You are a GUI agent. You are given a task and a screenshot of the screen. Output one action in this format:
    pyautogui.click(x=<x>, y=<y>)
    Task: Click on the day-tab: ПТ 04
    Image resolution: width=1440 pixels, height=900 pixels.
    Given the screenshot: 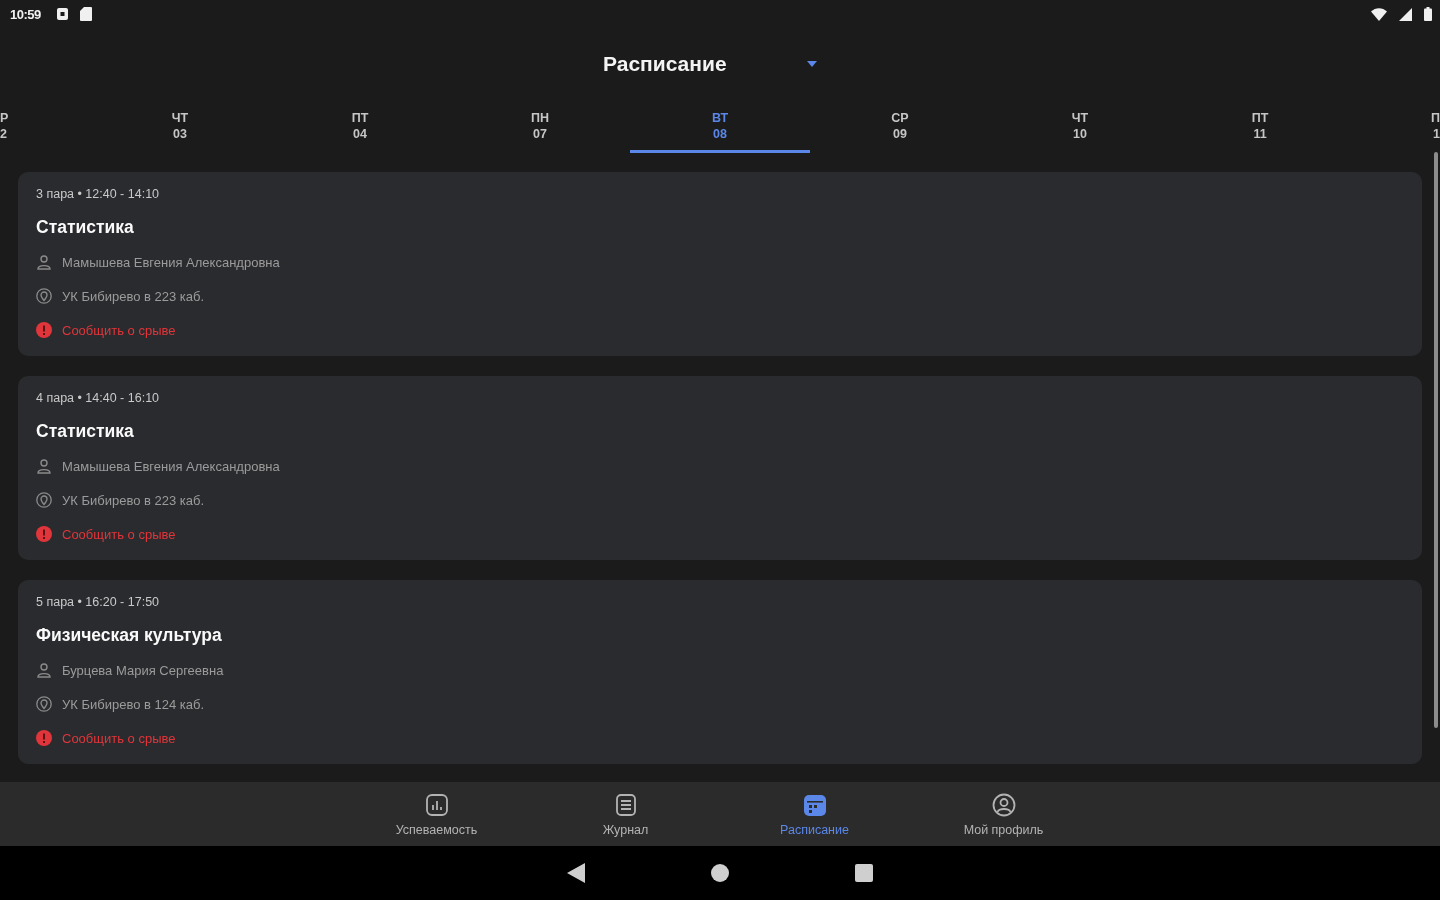 What is the action you would take?
    pyautogui.click(x=360, y=126)
    